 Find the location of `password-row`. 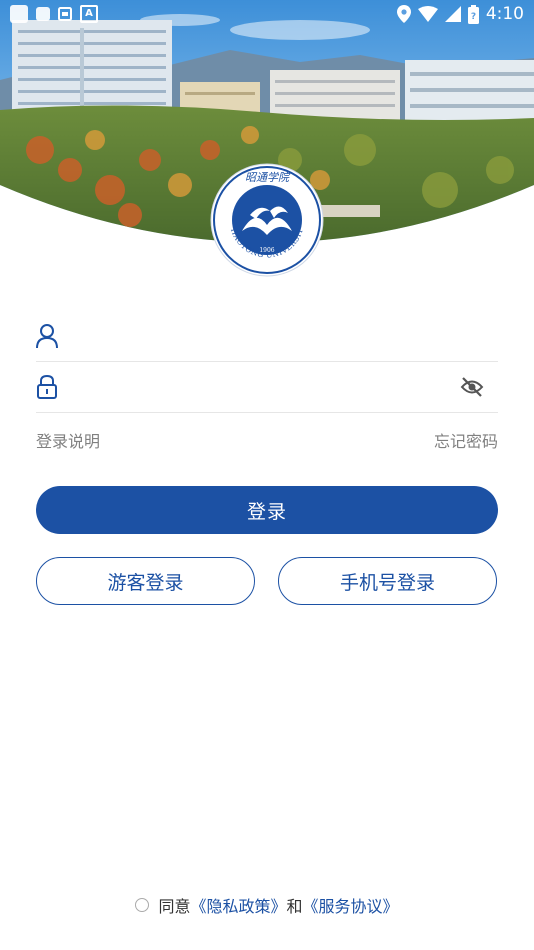

password-row is located at coordinates (267, 387).